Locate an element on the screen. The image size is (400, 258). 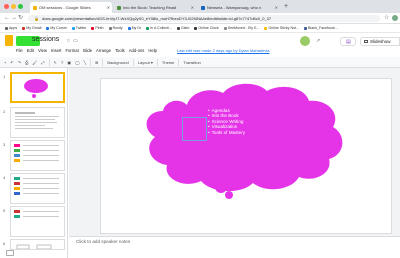
bookmark-item: My Dr is located at coordinates (134, 28).